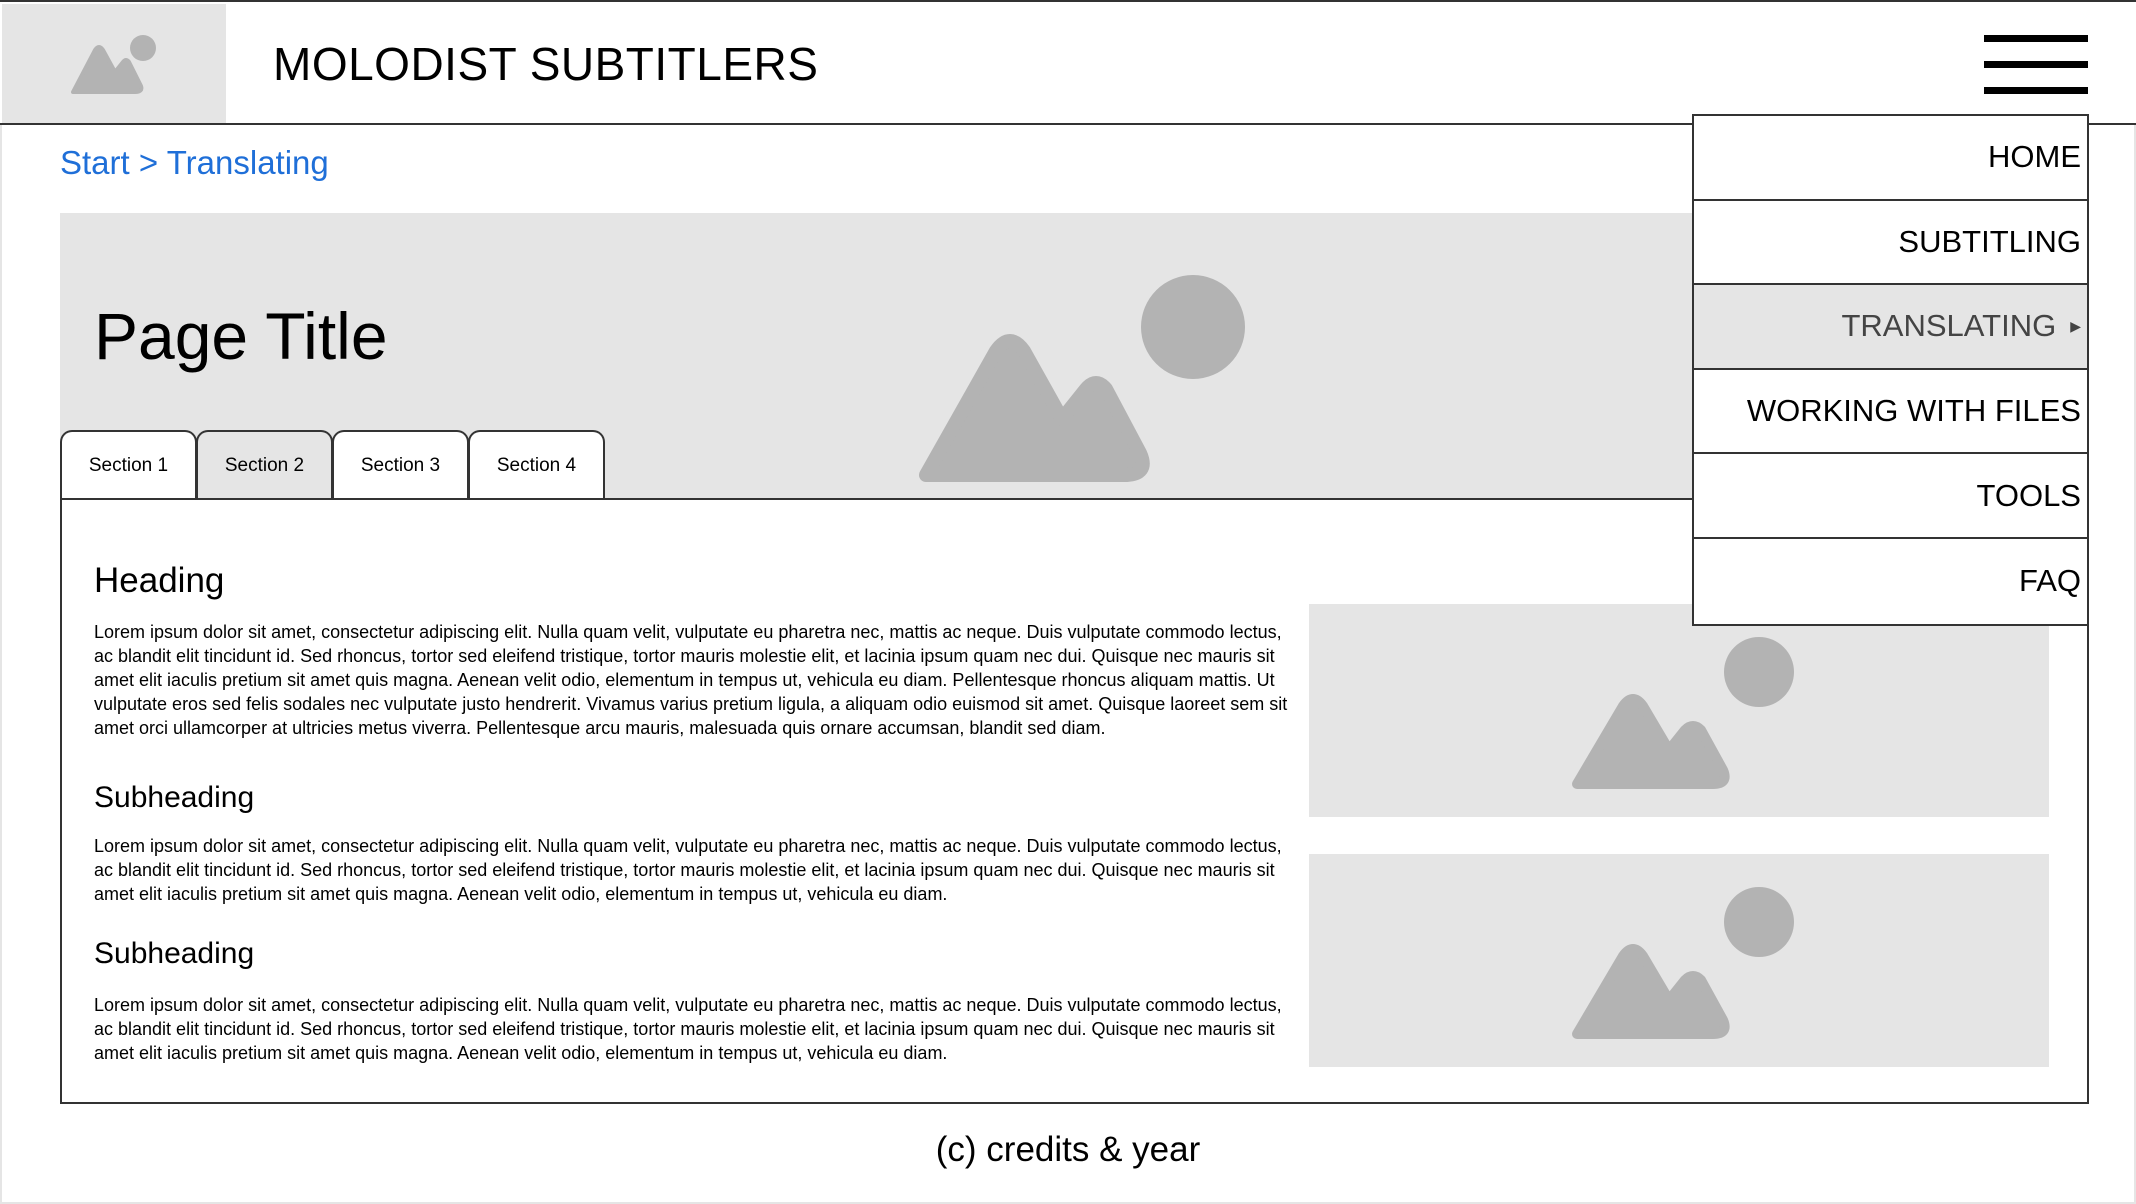 The height and width of the screenshot is (1204, 2136). I want to click on hamburger-menu-icon, so click(2036, 64).